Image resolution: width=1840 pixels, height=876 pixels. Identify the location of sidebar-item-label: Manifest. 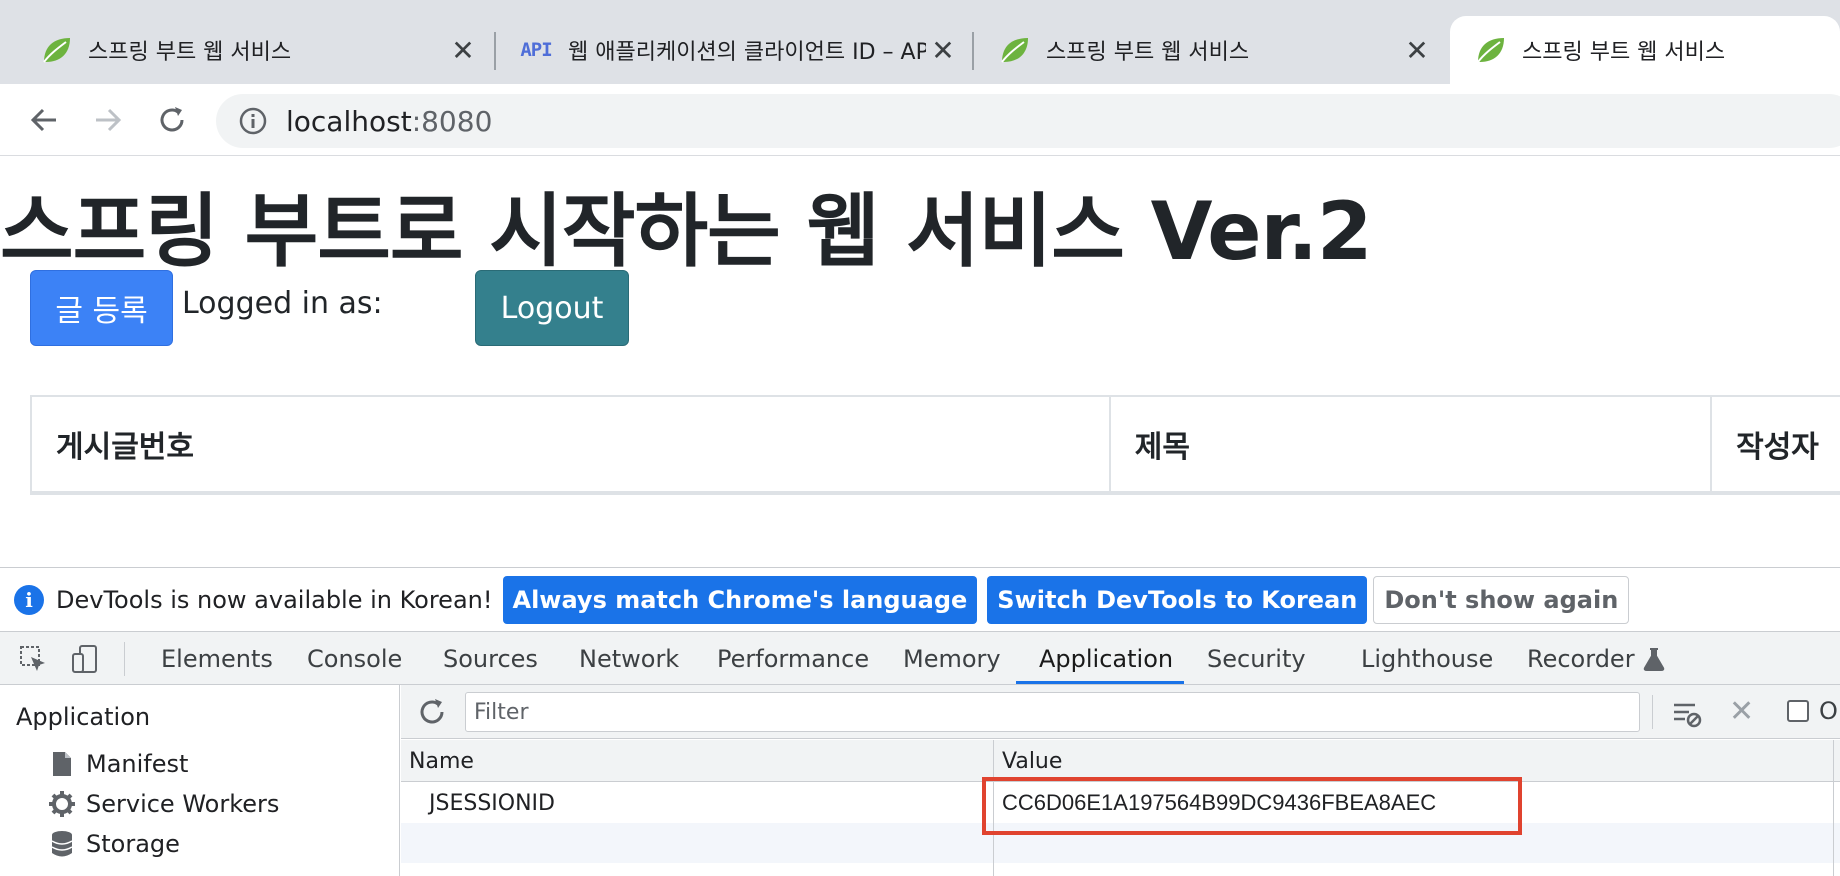
(137, 764).